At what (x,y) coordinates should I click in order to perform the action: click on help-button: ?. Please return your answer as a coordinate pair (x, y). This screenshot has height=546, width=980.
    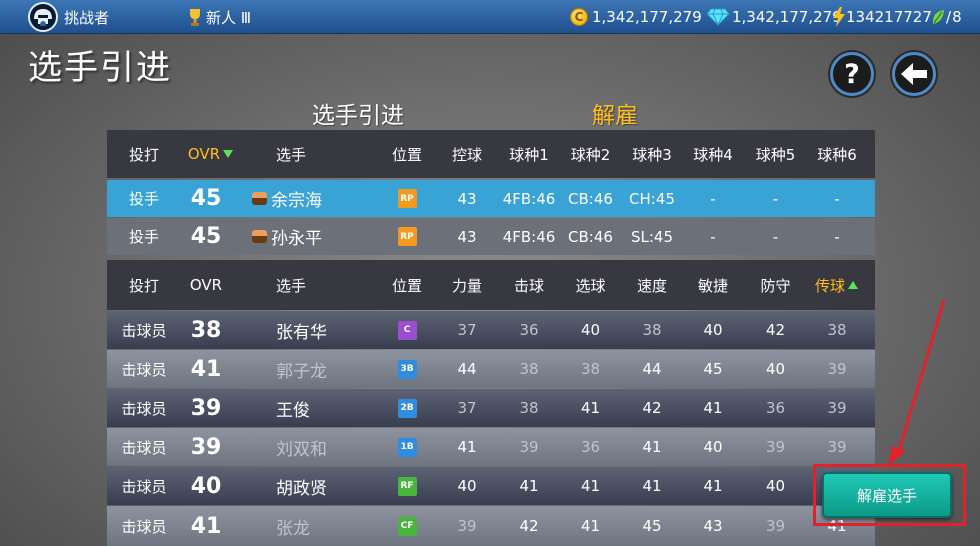
    Looking at the image, I should click on (852, 74).